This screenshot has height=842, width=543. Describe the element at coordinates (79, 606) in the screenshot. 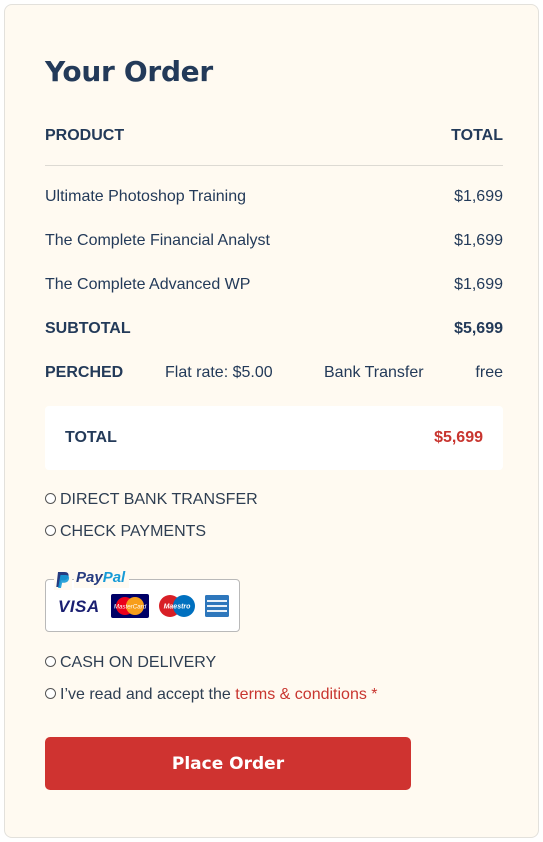

I see `visa-icon: VISA` at that location.